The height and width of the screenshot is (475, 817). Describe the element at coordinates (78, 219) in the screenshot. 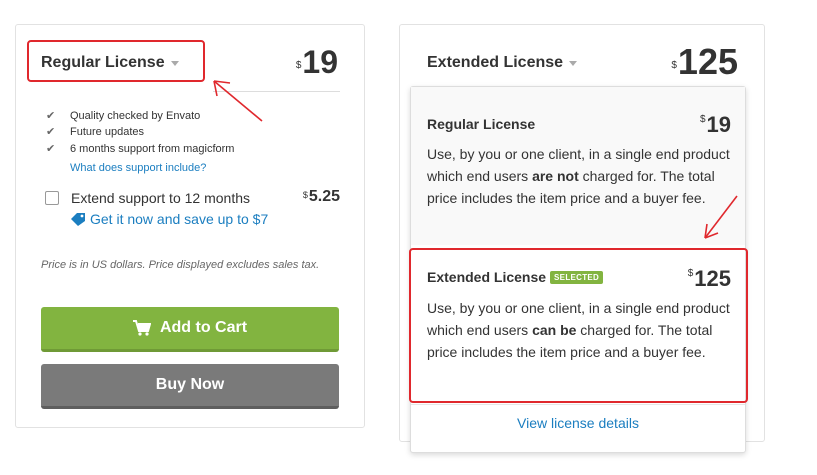

I see `tag-icon` at that location.